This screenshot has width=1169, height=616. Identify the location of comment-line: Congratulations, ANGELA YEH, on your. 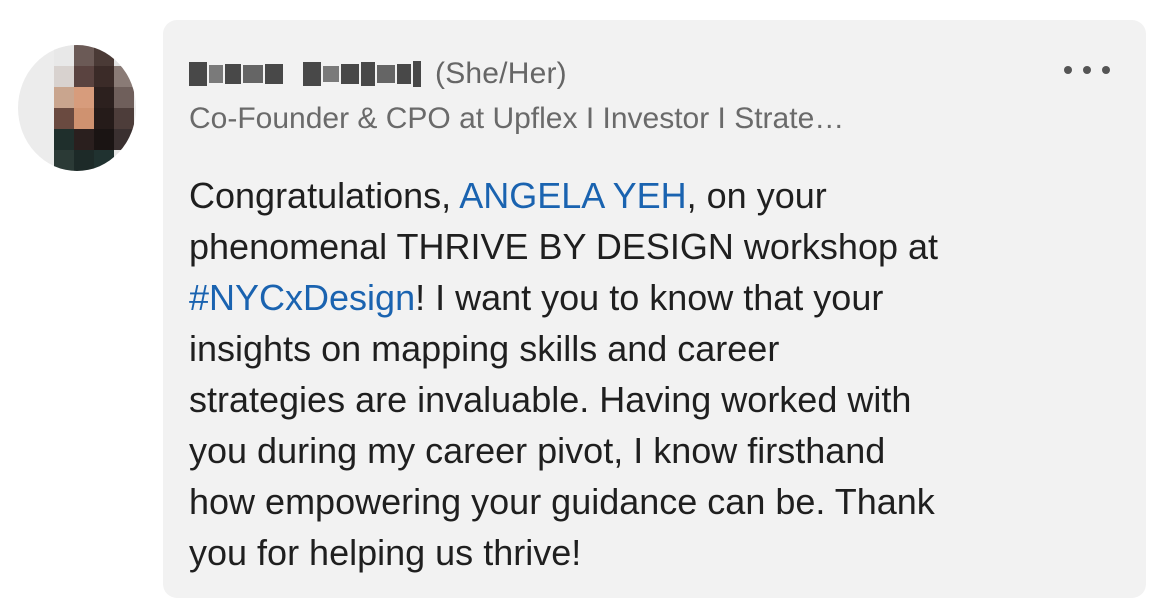
(508, 195).